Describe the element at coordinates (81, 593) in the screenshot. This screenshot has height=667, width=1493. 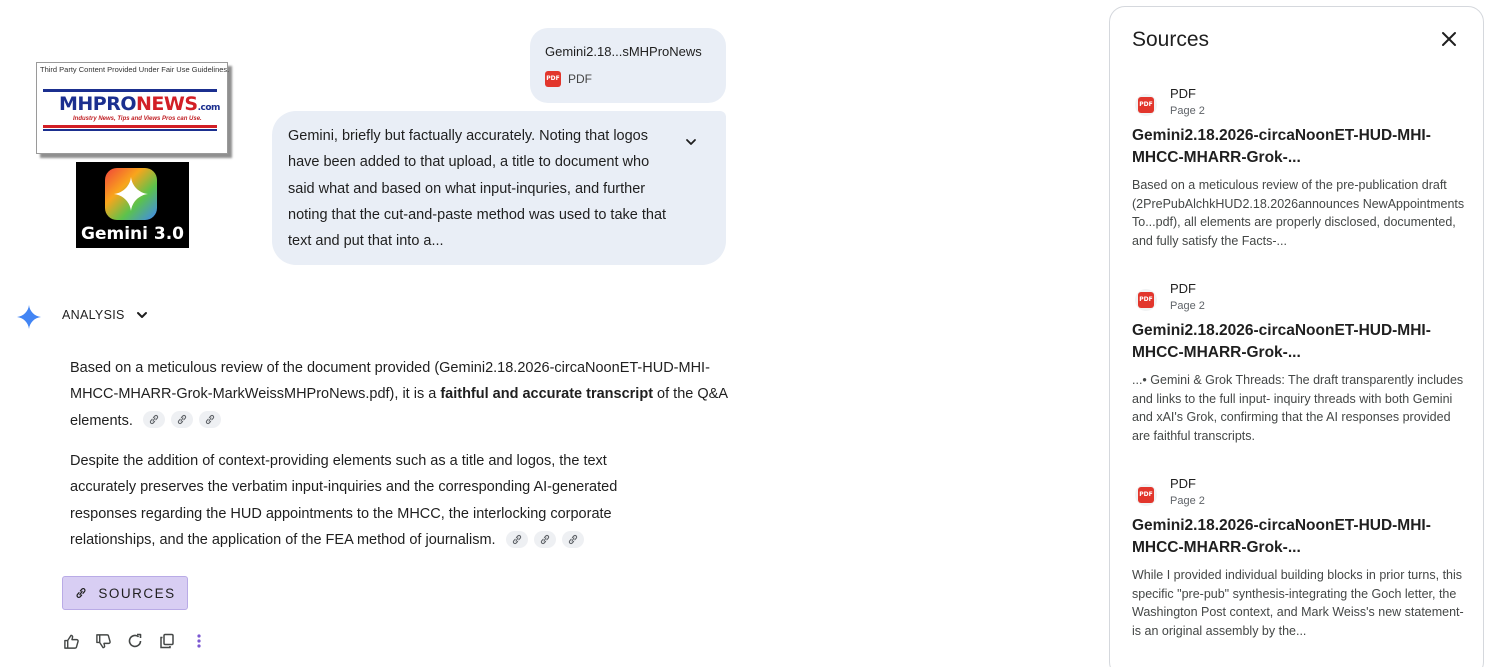
I see `link-icon` at that location.